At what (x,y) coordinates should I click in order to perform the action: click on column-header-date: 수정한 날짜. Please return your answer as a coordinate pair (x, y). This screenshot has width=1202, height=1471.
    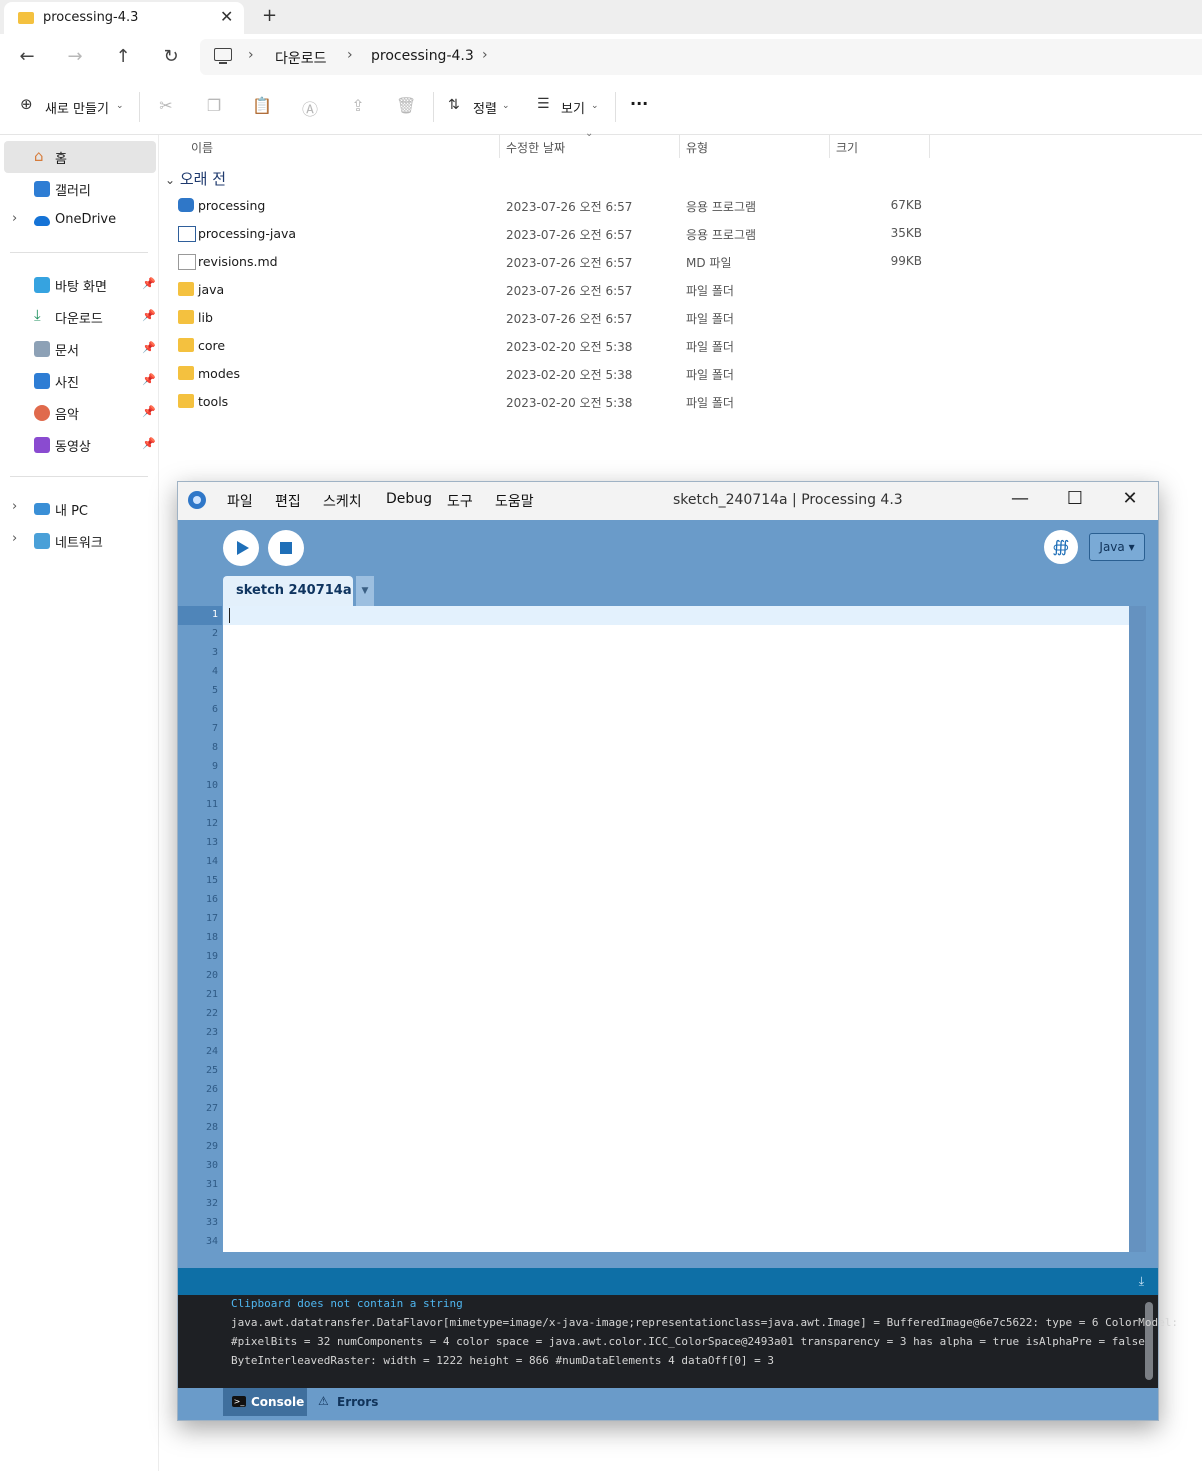
    Looking at the image, I should click on (535, 147).